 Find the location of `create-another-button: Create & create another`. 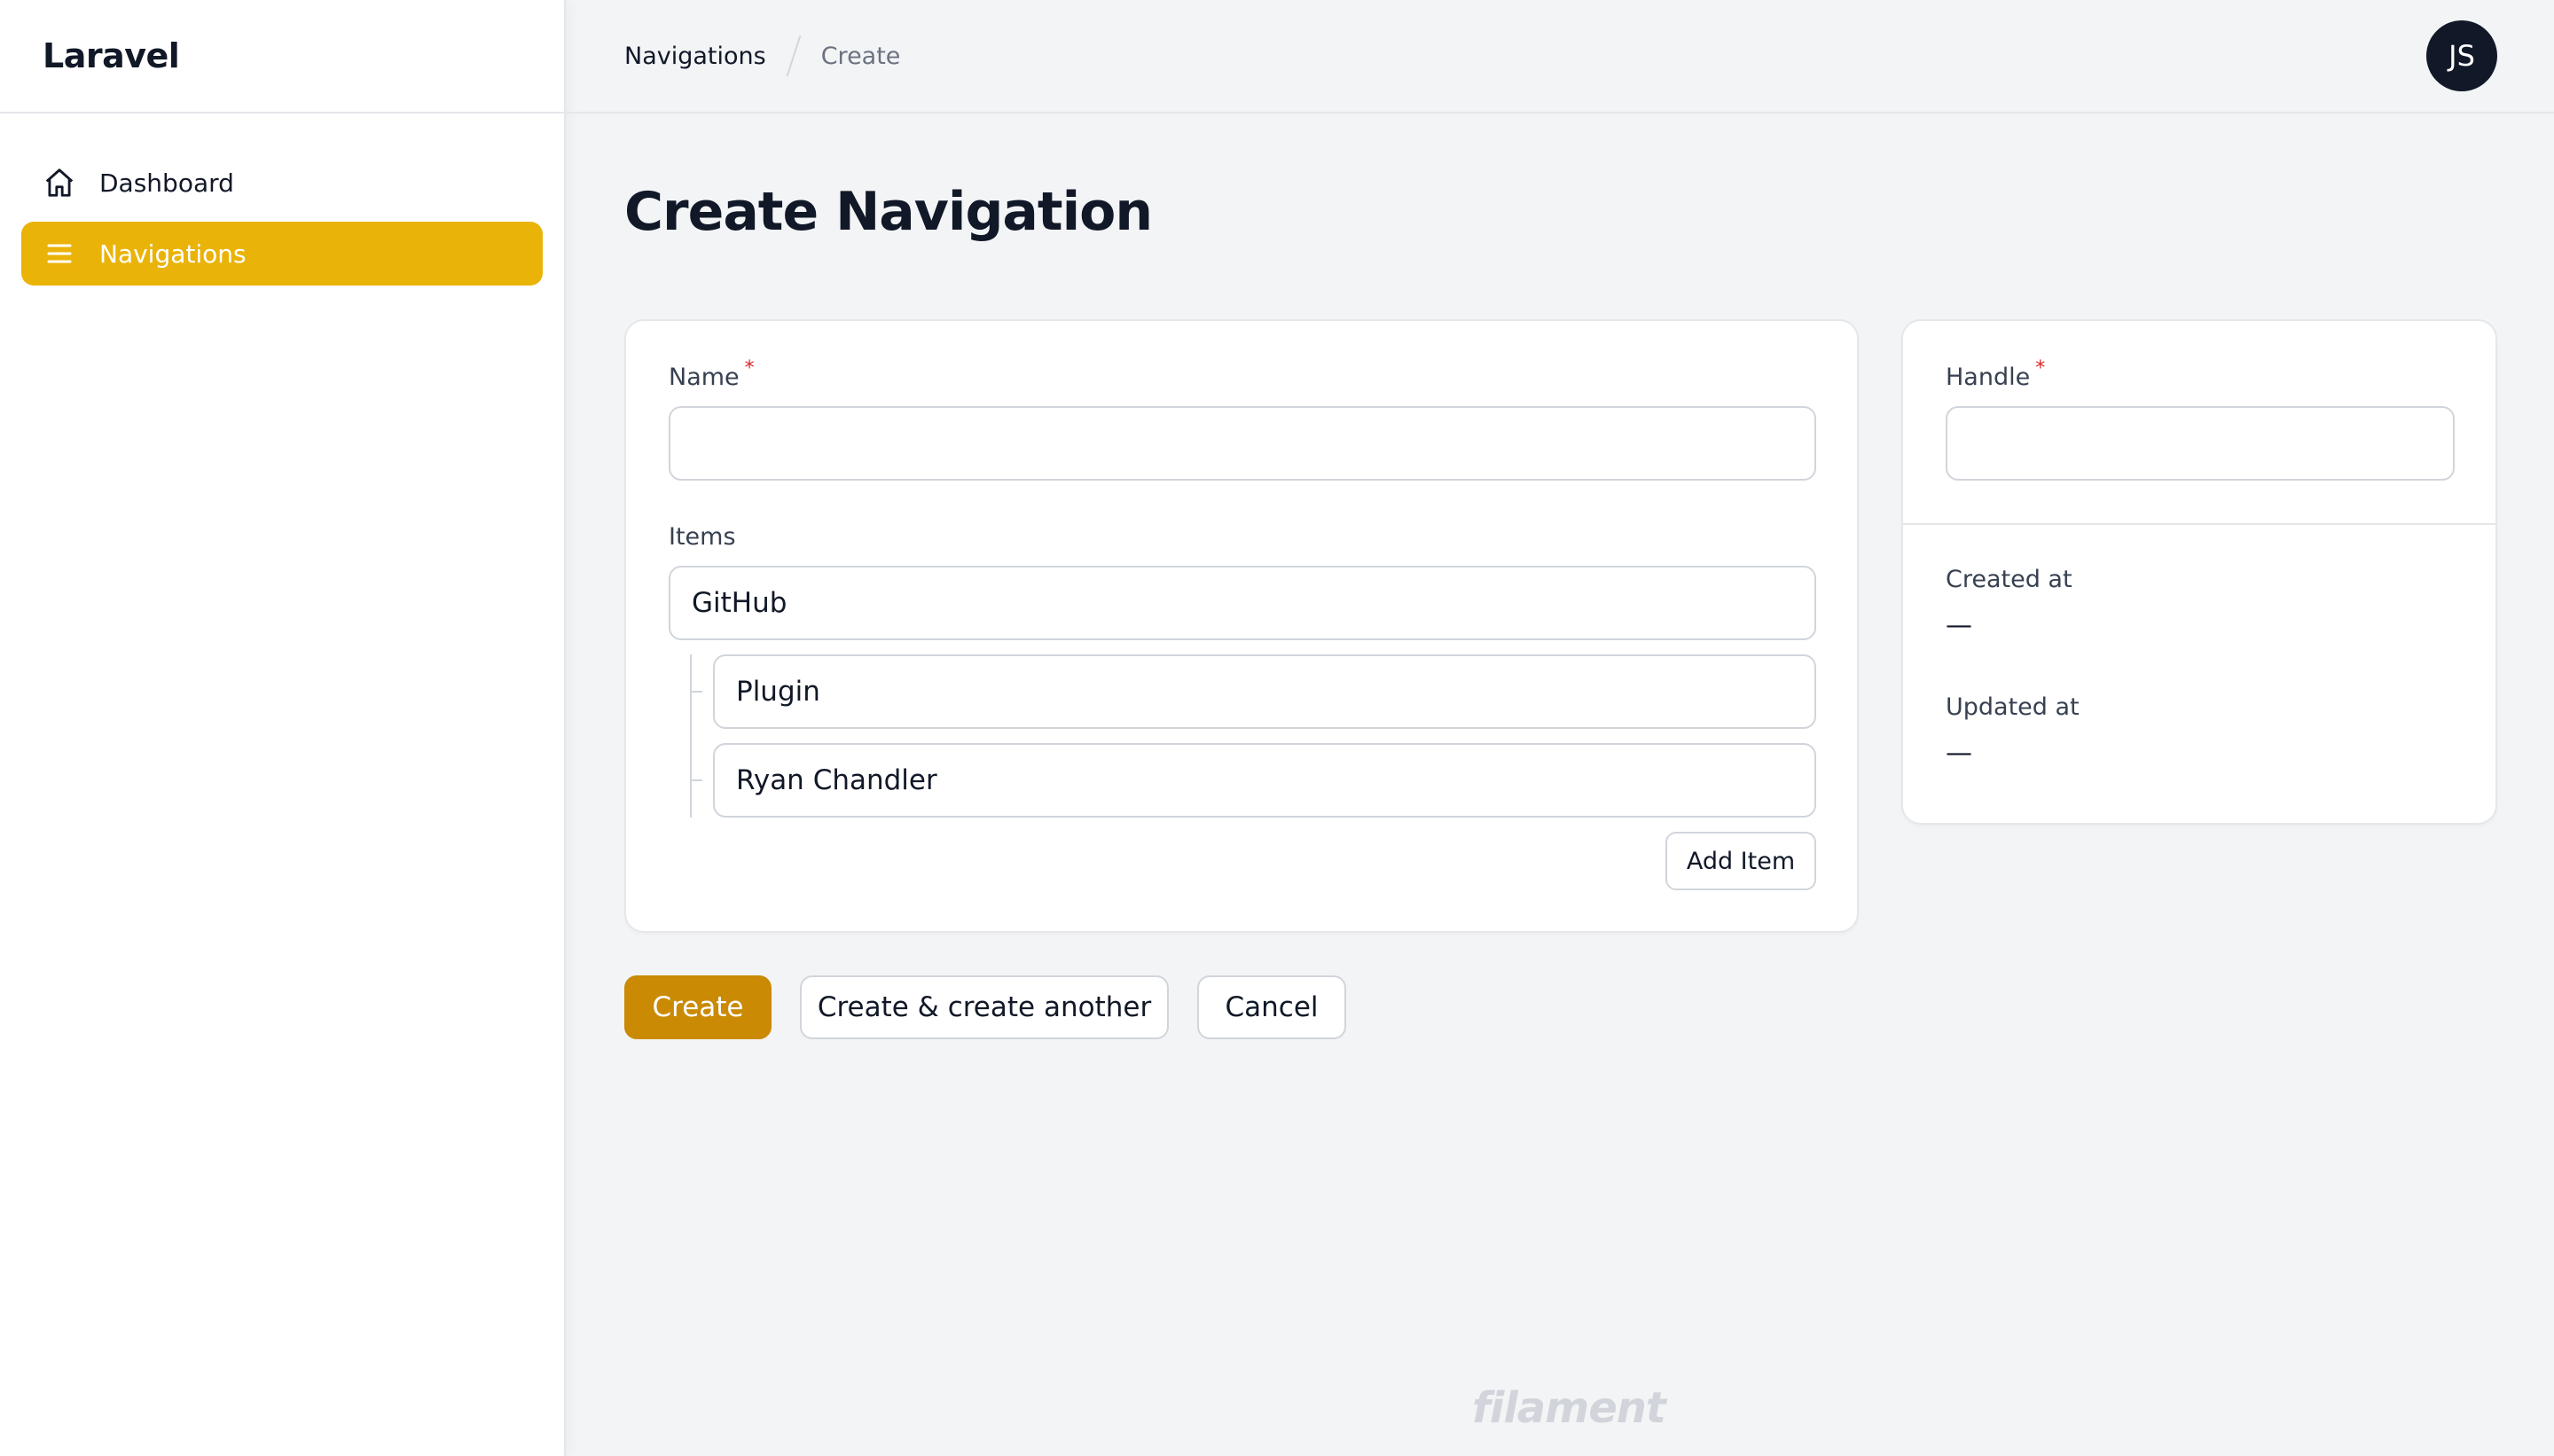

create-another-button: Create & create another is located at coordinates (984, 1007).